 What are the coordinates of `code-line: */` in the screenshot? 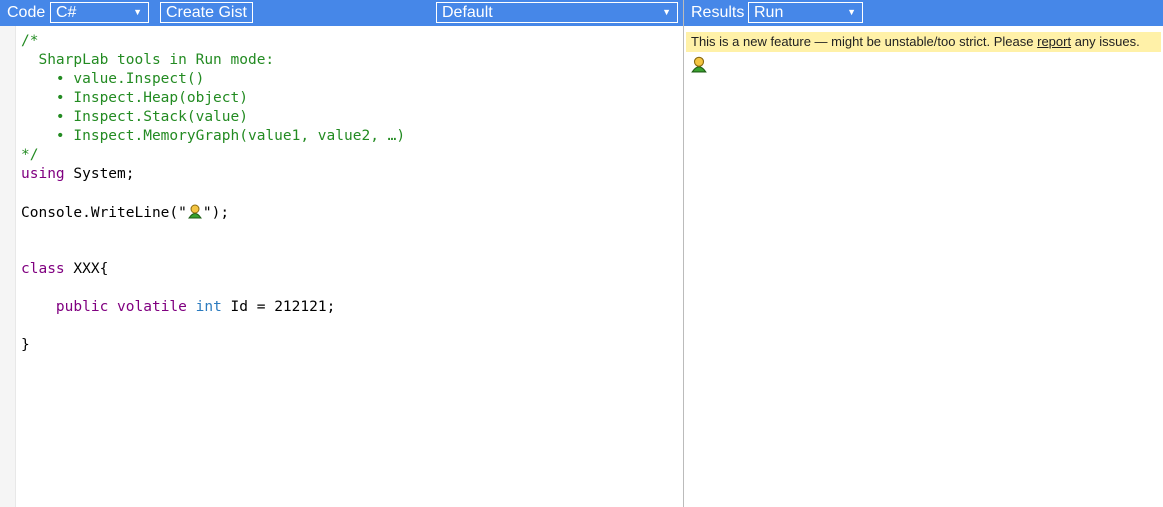 It's located at (30, 155).